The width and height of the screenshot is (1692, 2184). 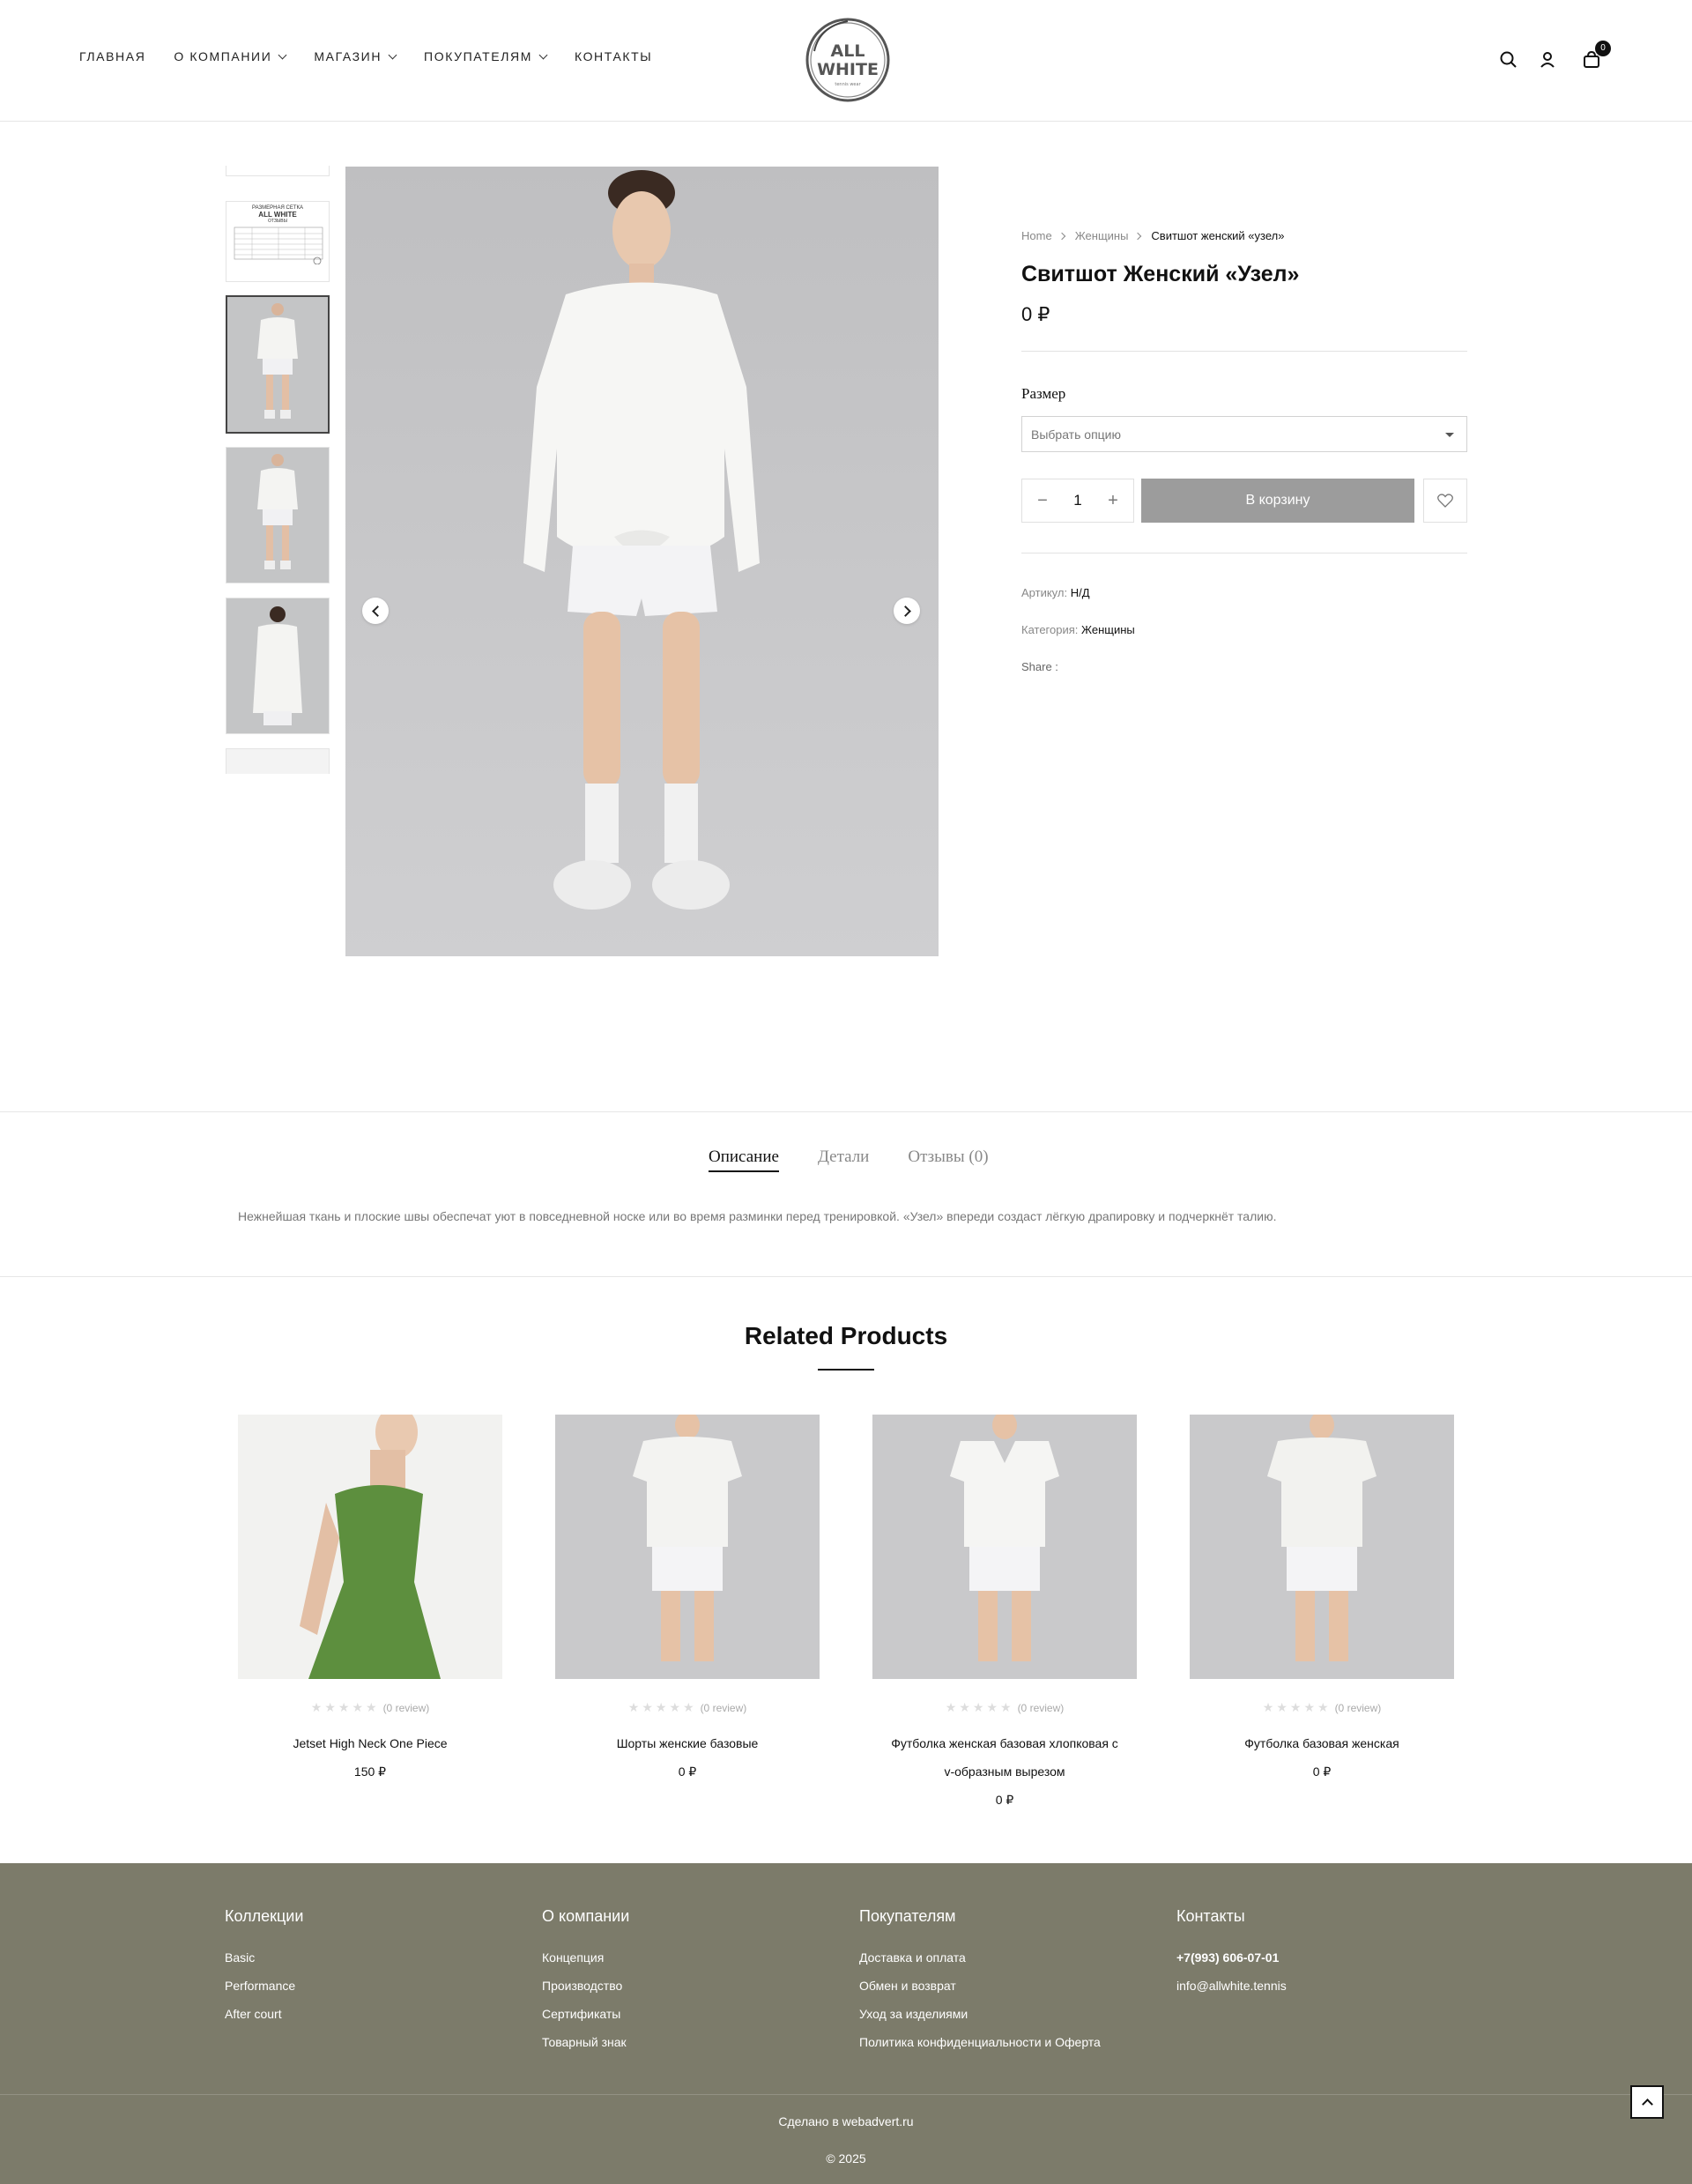 What do you see at coordinates (586, 1916) in the screenshot?
I see `footer-col-title: О компании` at bounding box center [586, 1916].